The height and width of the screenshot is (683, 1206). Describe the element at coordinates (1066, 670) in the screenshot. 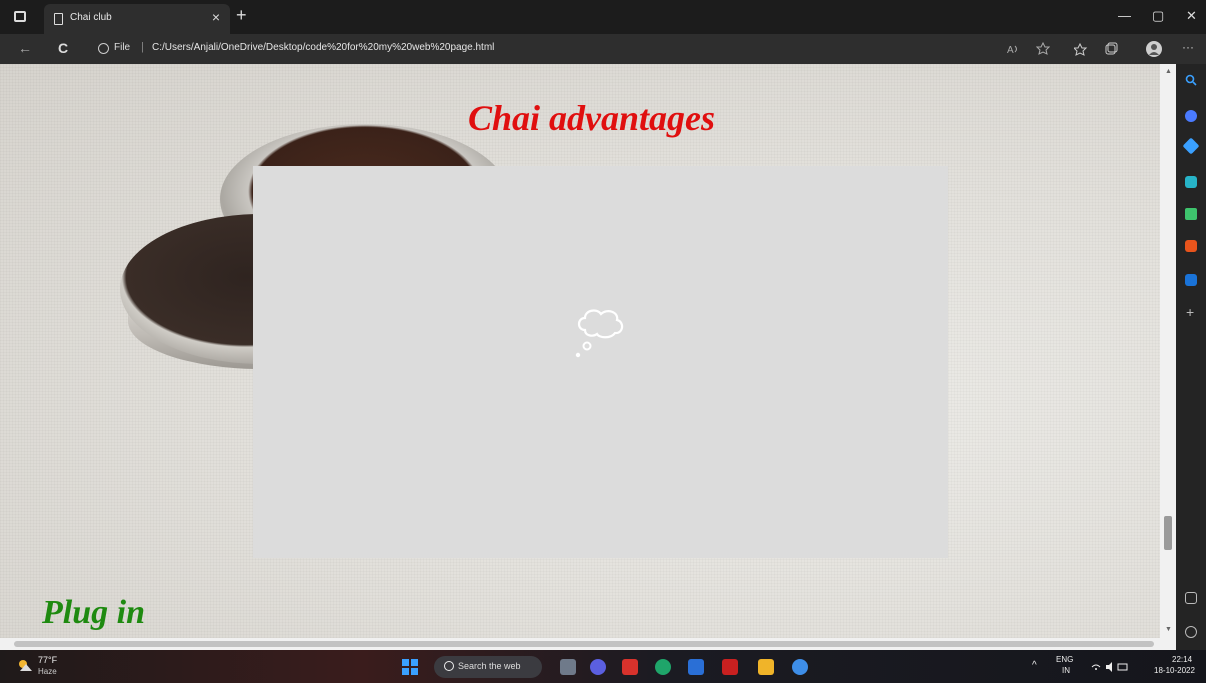

I see `region-indicator: IN` at that location.